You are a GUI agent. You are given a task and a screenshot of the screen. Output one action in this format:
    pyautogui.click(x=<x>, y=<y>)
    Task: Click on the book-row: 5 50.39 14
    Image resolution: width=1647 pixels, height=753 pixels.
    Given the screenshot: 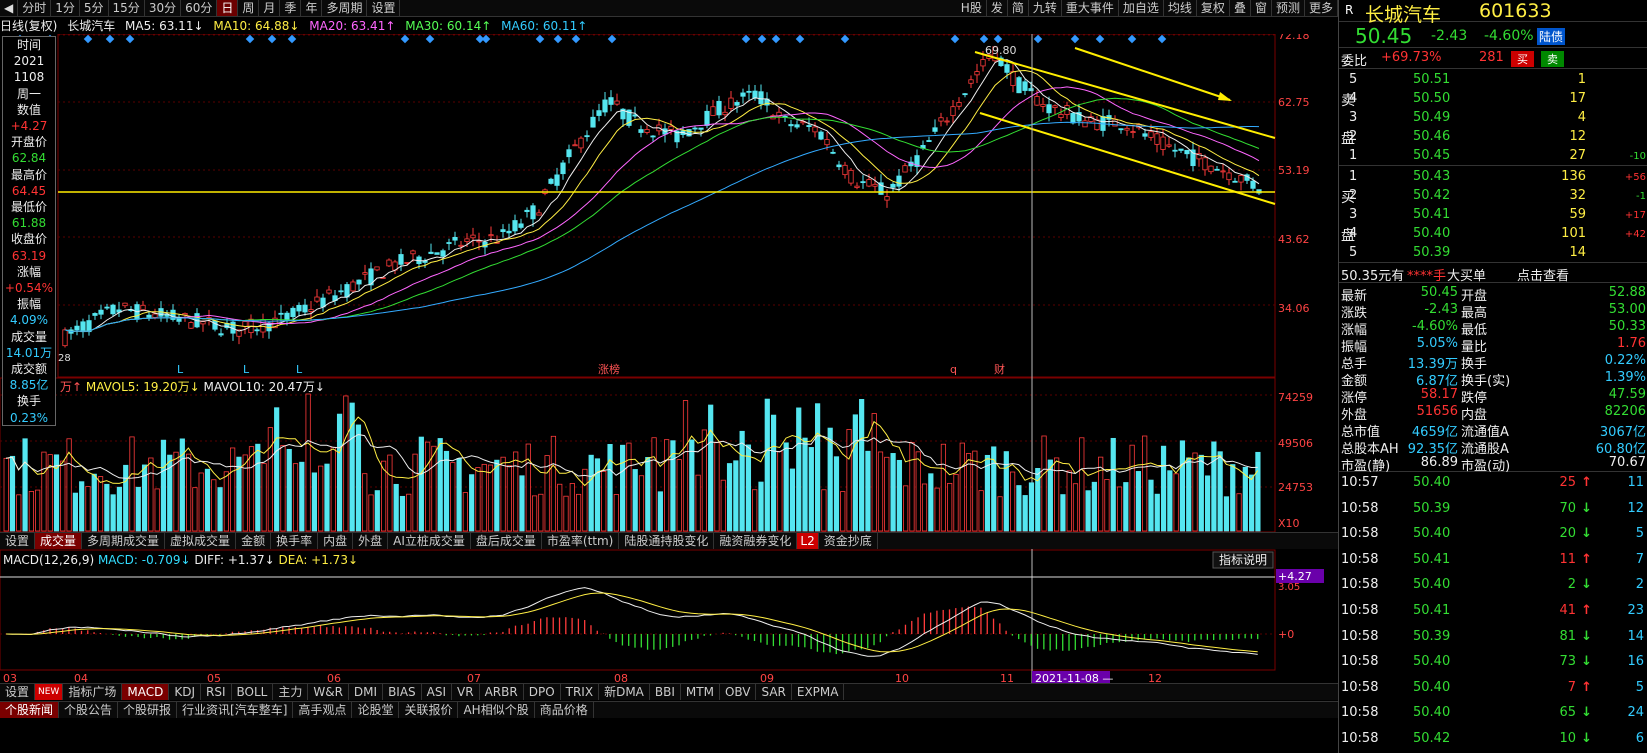 What is the action you would take?
    pyautogui.click(x=1493, y=254)
    